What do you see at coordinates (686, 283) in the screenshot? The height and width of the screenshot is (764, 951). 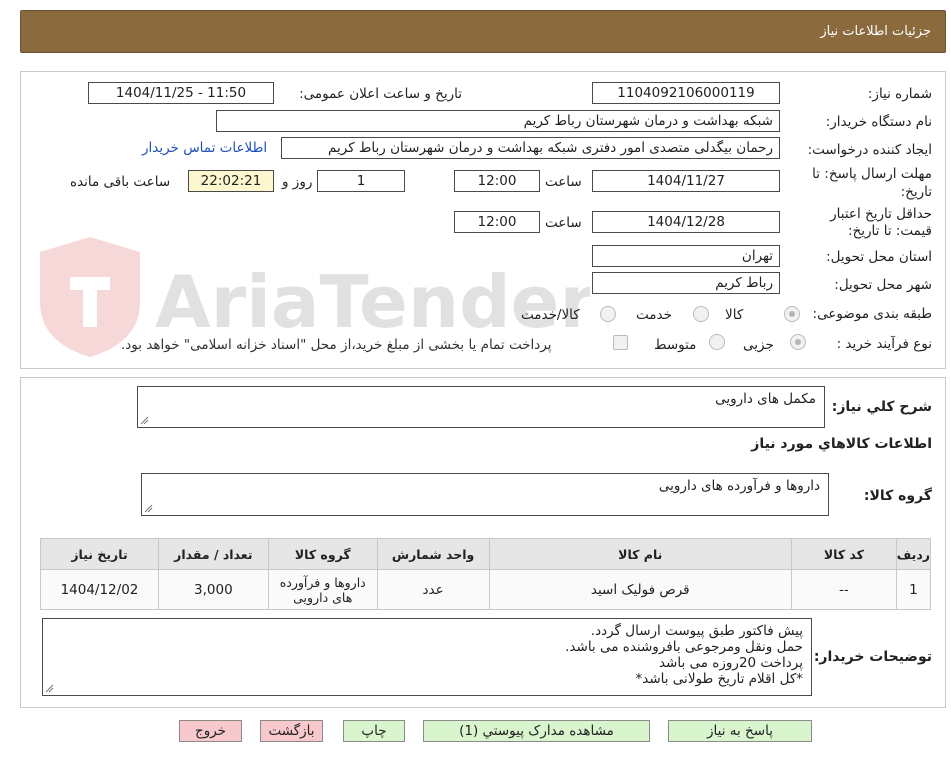 I see `city-field: رباط کریم` at bounding box center [686, 283].